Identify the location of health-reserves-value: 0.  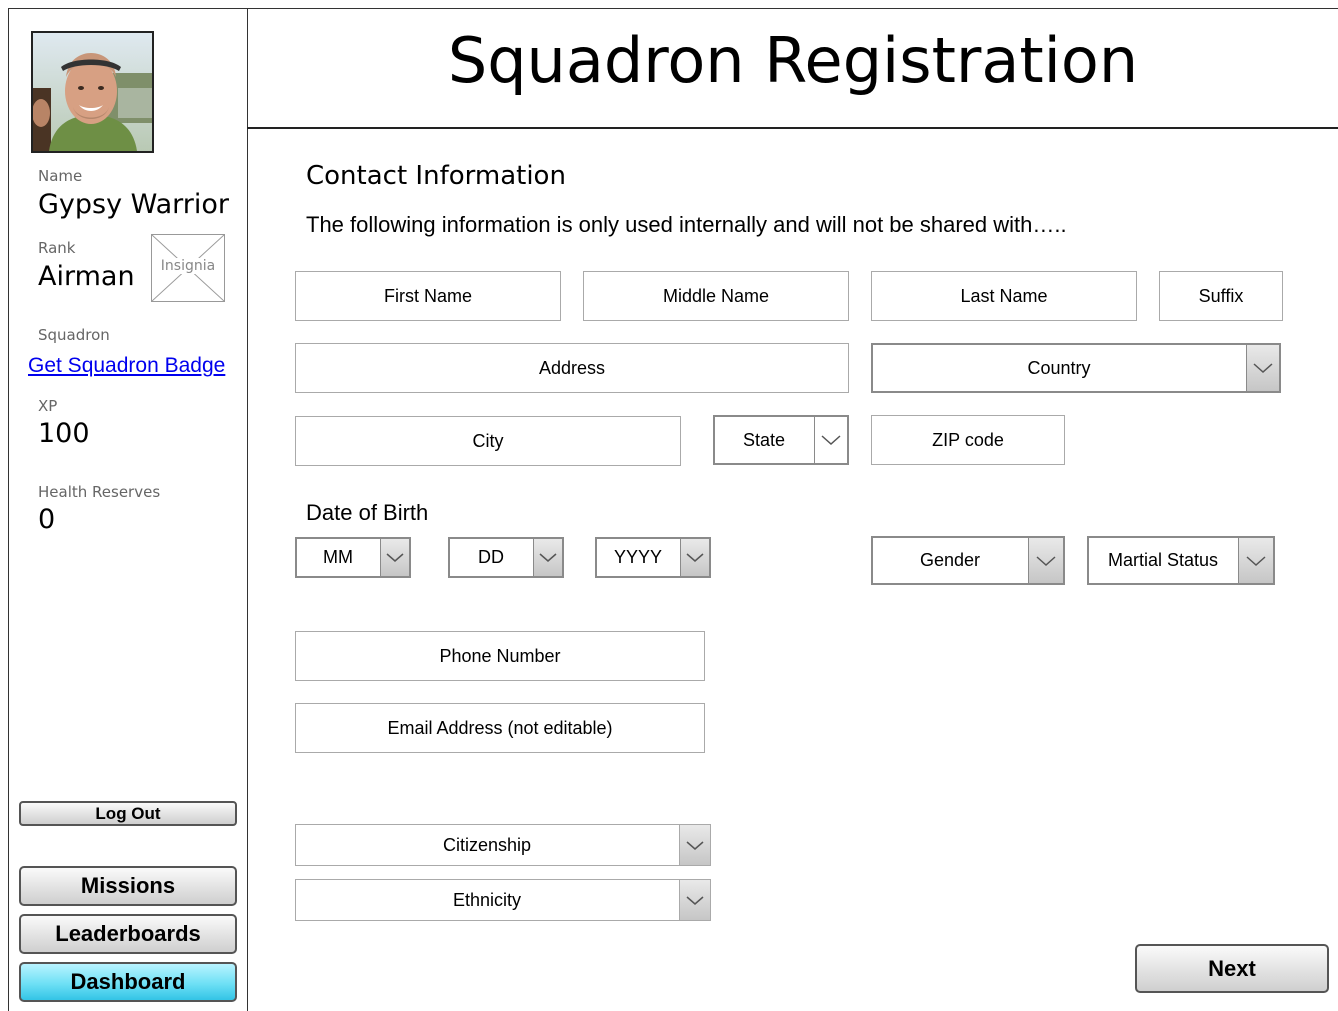
(47, 519).